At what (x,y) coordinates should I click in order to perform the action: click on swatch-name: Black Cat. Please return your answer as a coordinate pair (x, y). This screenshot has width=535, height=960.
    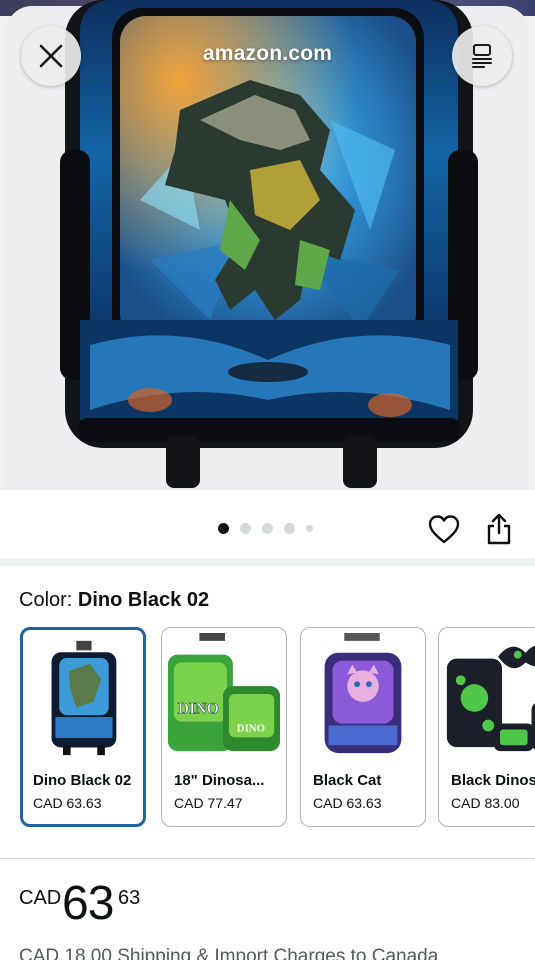
    Looking at the image, I should click on (347, 780).